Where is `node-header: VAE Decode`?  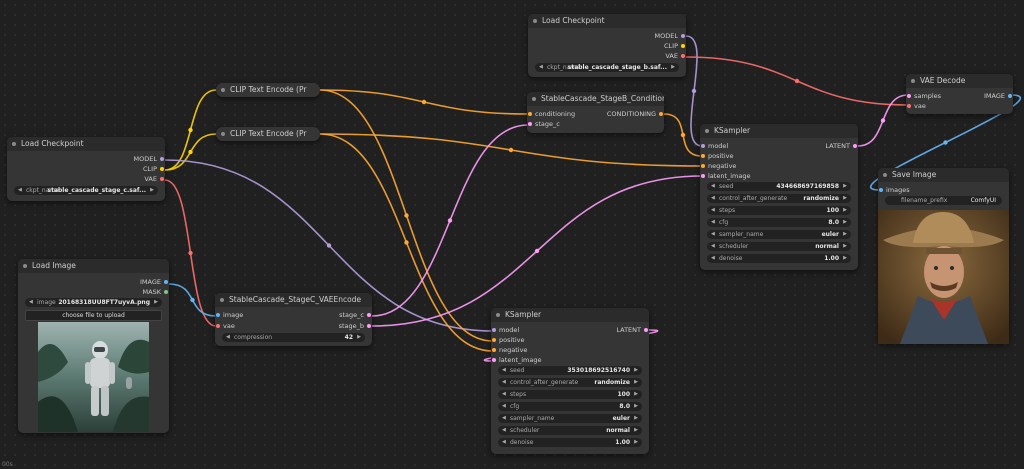 node-header: VAE Decode is located at coordinates (959, 81).